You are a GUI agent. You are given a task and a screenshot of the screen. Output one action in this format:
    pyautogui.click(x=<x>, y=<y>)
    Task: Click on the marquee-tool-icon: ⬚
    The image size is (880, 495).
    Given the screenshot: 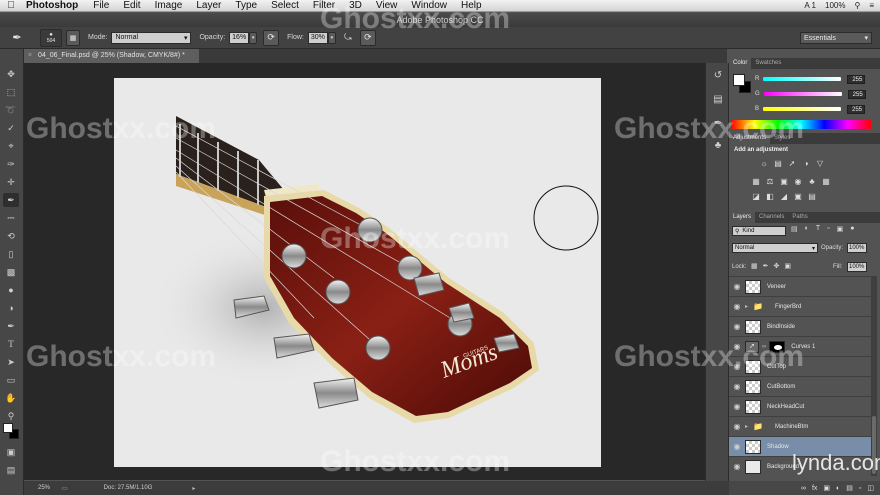 What is the action you would take?
    pyautogui.click(x=11, y=92)
    